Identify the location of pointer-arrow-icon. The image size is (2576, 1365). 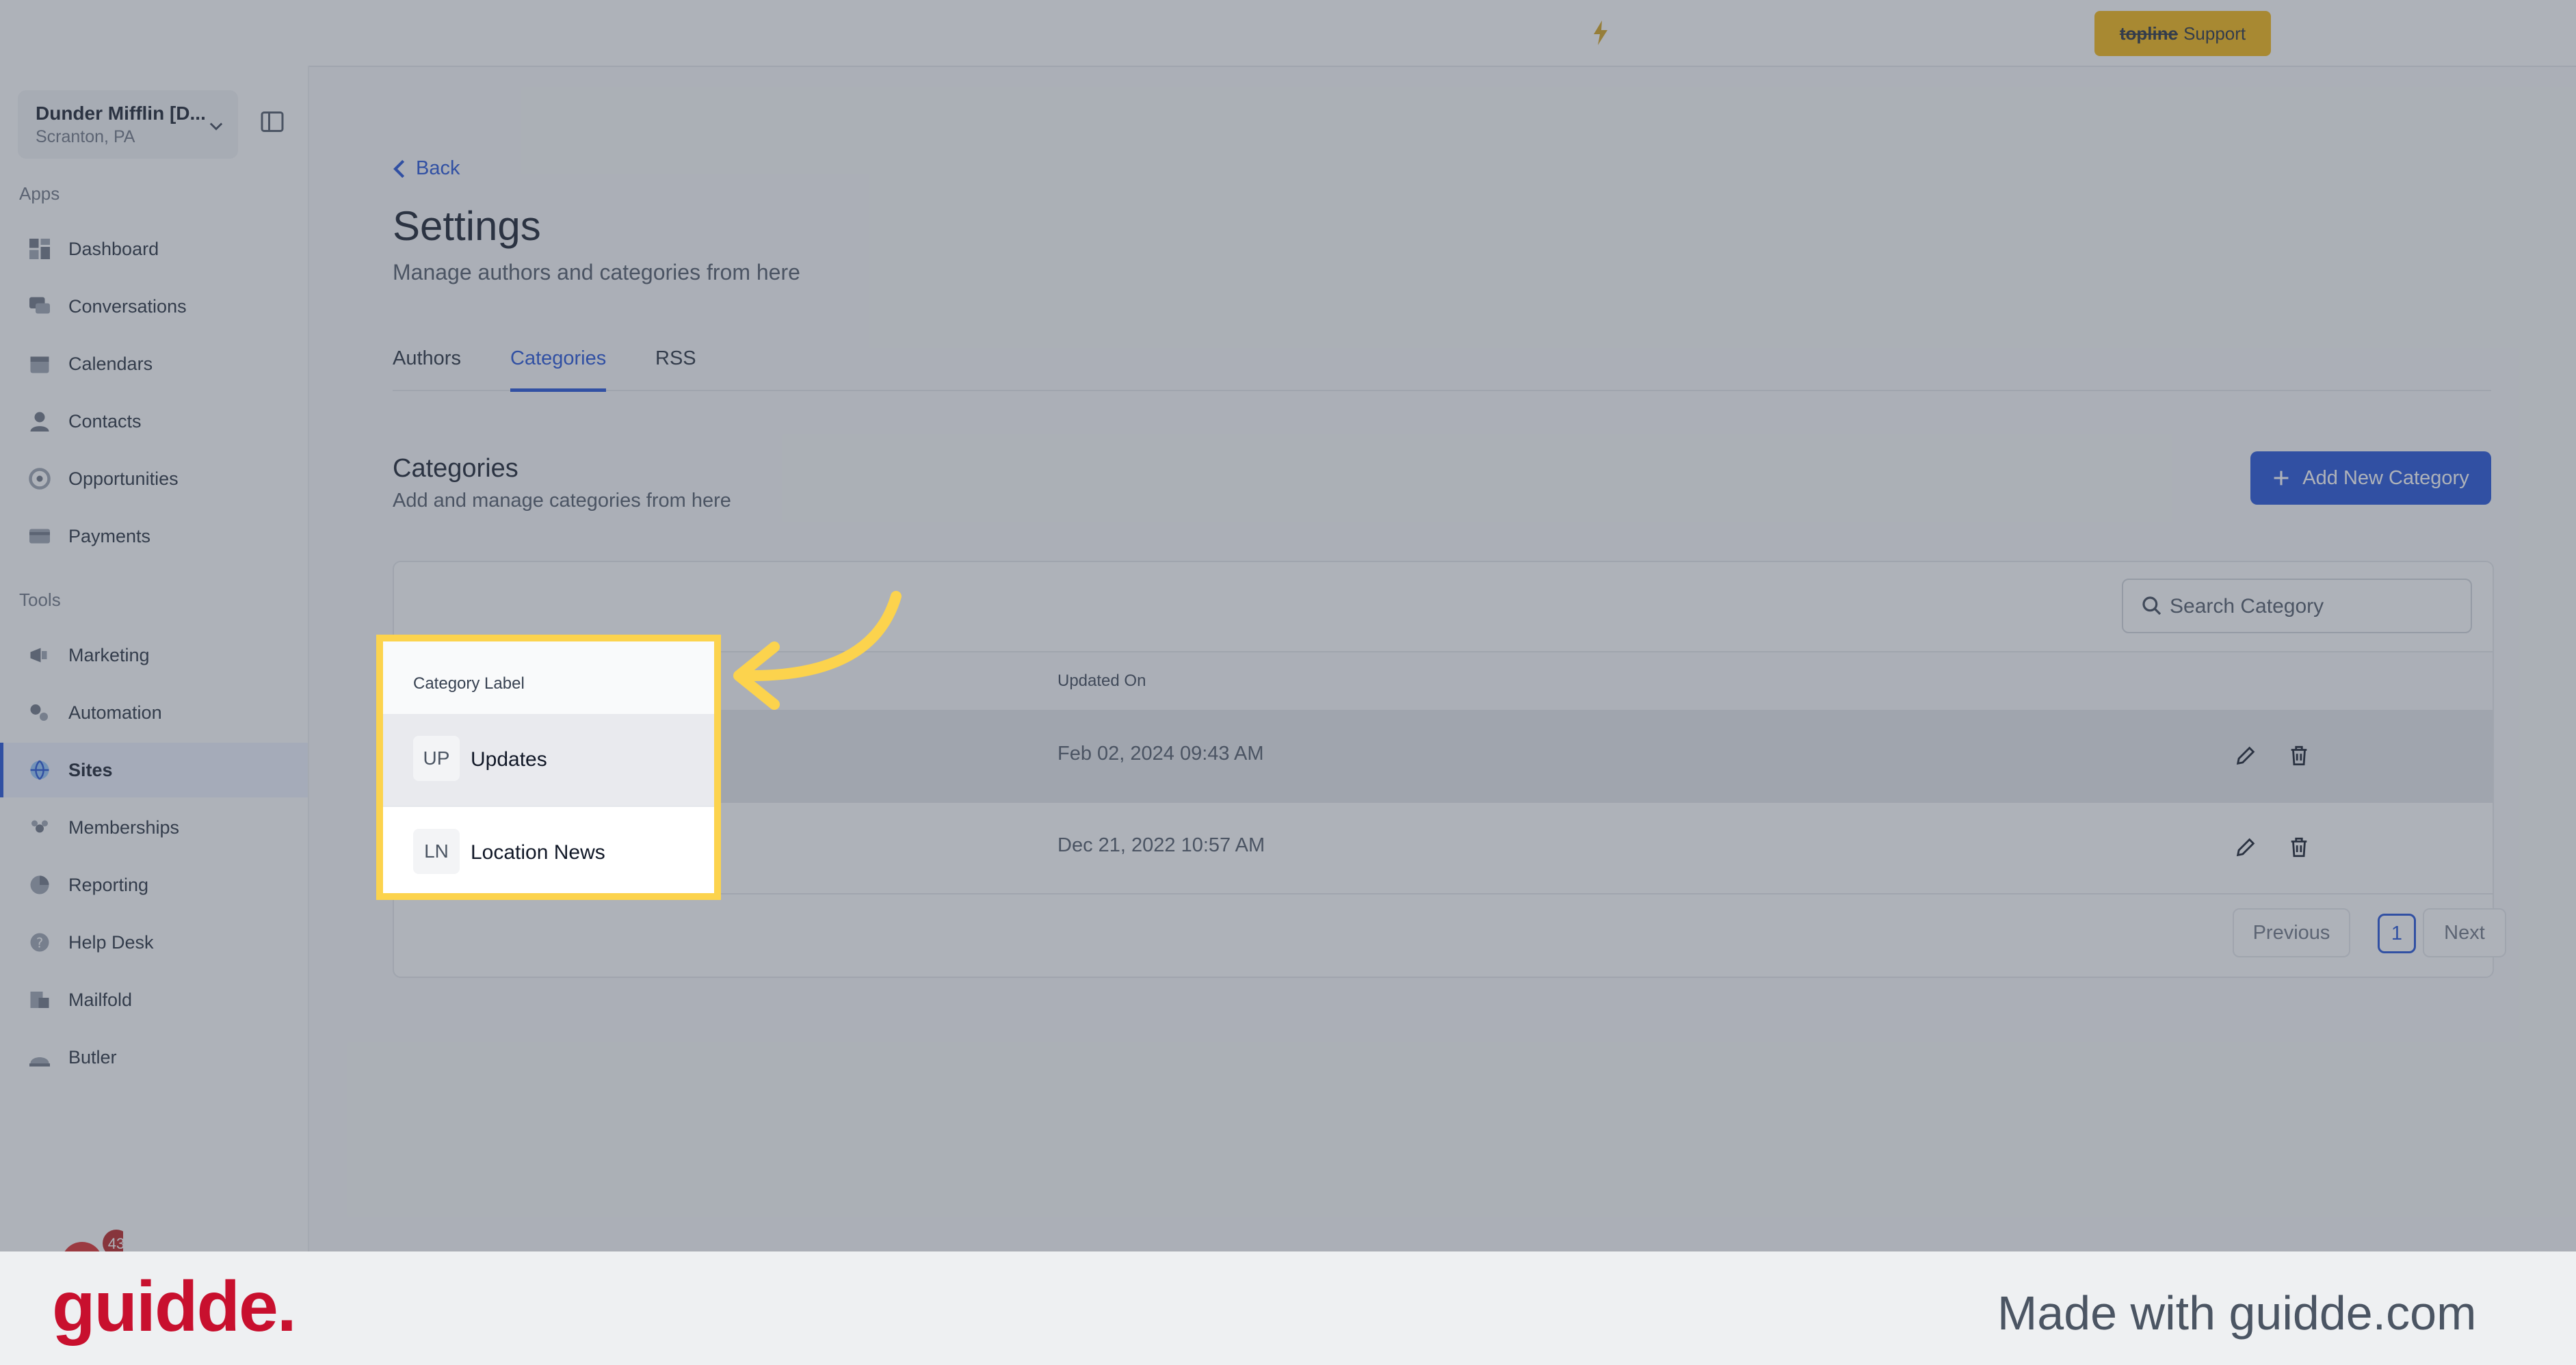
(817, 650).